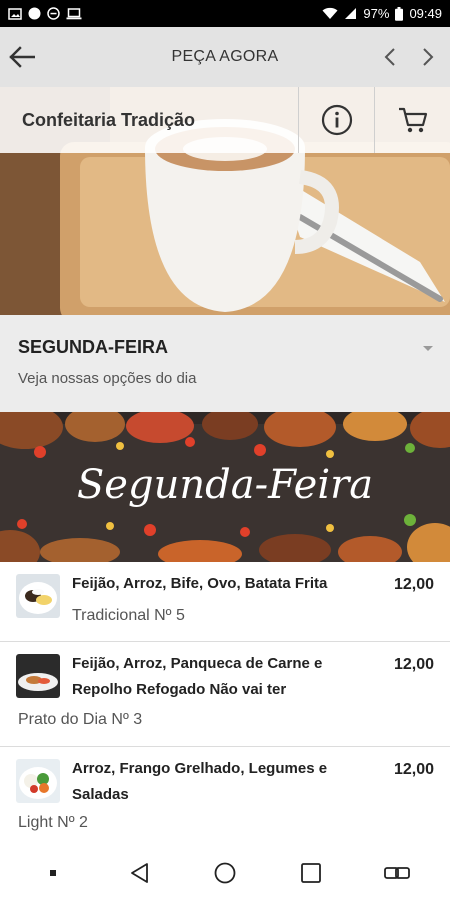 This screenshot has height=900, width=450. I want to click on item-code: Tradicional Nº 5, so click(128, 615).